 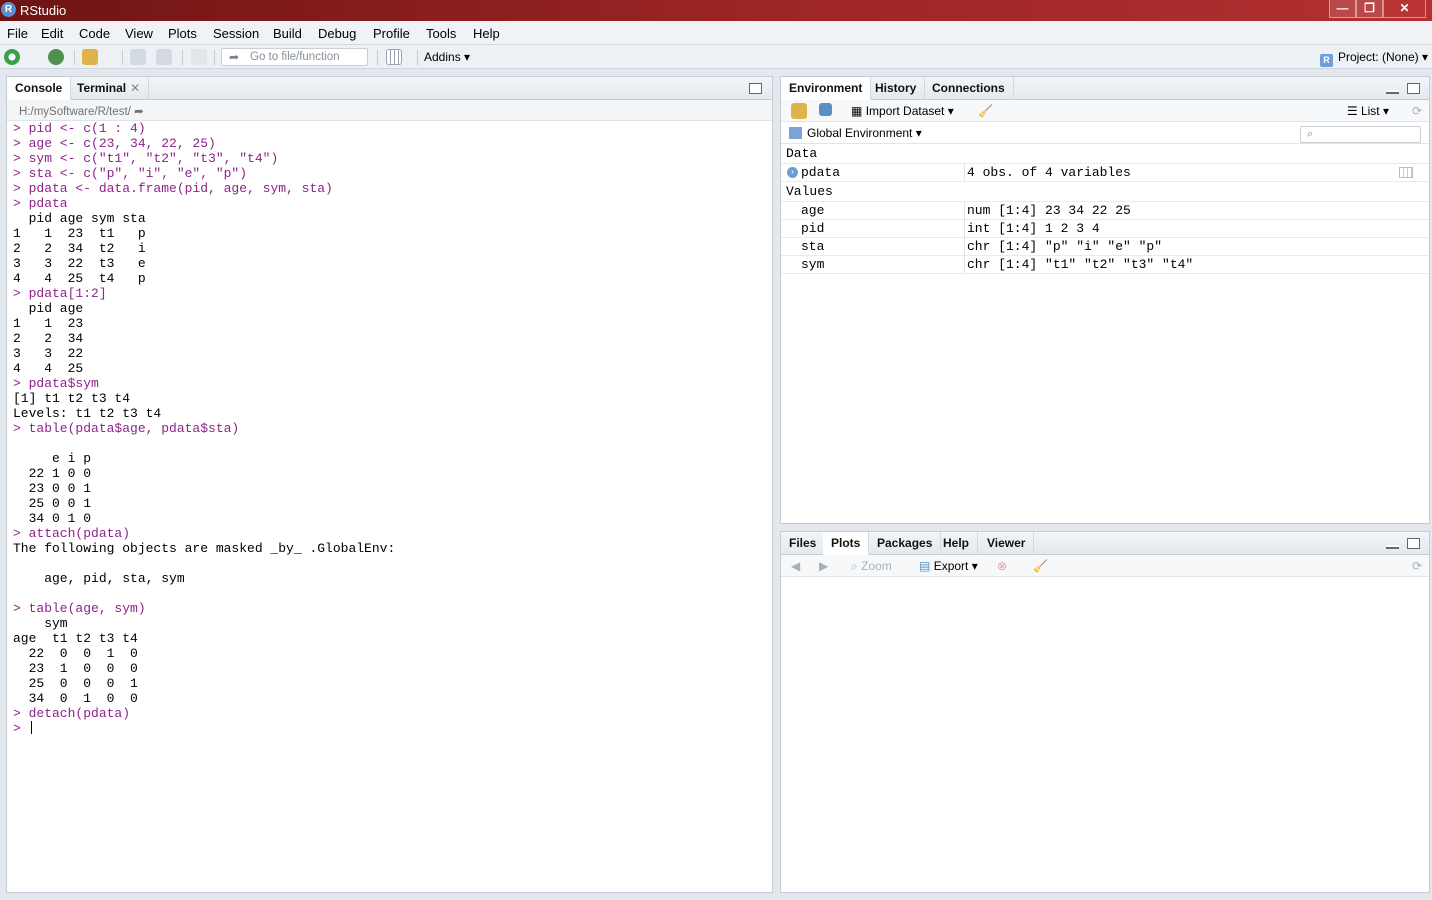 I want to click on remove-plot-icon: ⊗, so click(x=1002, y=566).